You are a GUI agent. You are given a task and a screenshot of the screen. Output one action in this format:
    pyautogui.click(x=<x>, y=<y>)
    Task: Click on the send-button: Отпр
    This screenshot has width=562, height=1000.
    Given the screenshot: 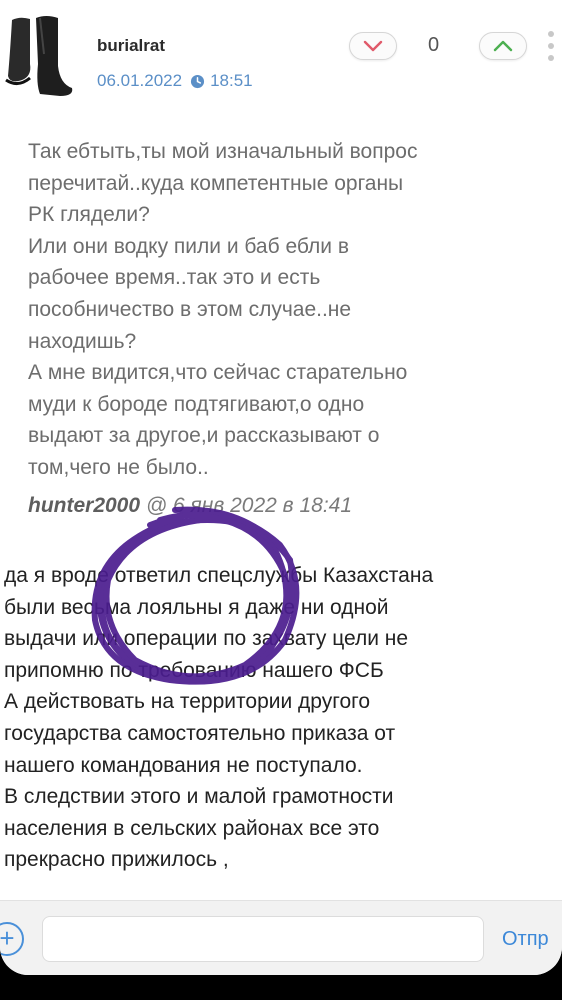 What is the action you would take?
    pyautogui.click(x=525, y=939)
    